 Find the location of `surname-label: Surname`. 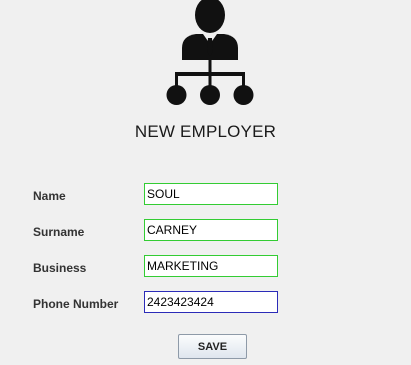

surname-label: Surname is located at coordinates (59, 232).